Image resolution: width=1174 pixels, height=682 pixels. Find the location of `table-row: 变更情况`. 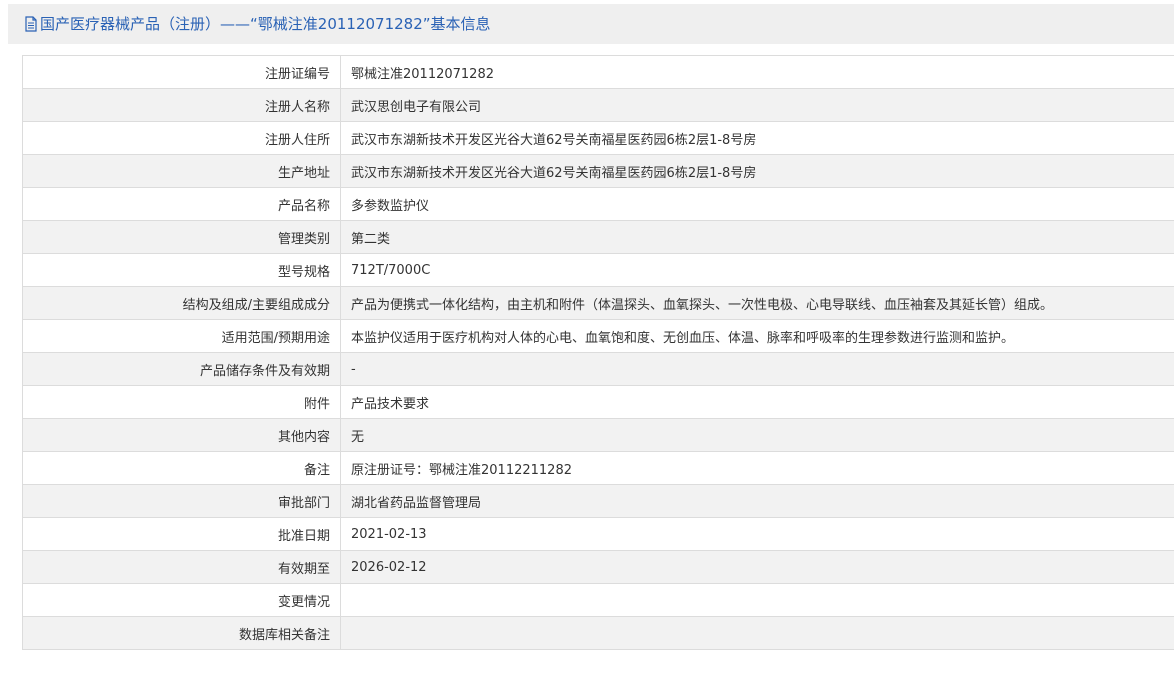

table-row: 变更情况 is located at coordinates (598, 600).